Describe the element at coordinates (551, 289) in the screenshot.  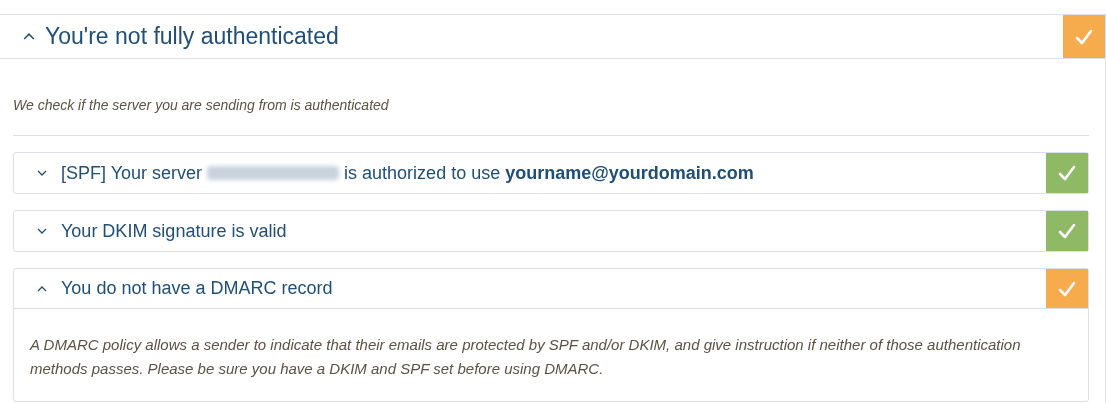
I see `check-header: You do not have a DMARC record` at that location.